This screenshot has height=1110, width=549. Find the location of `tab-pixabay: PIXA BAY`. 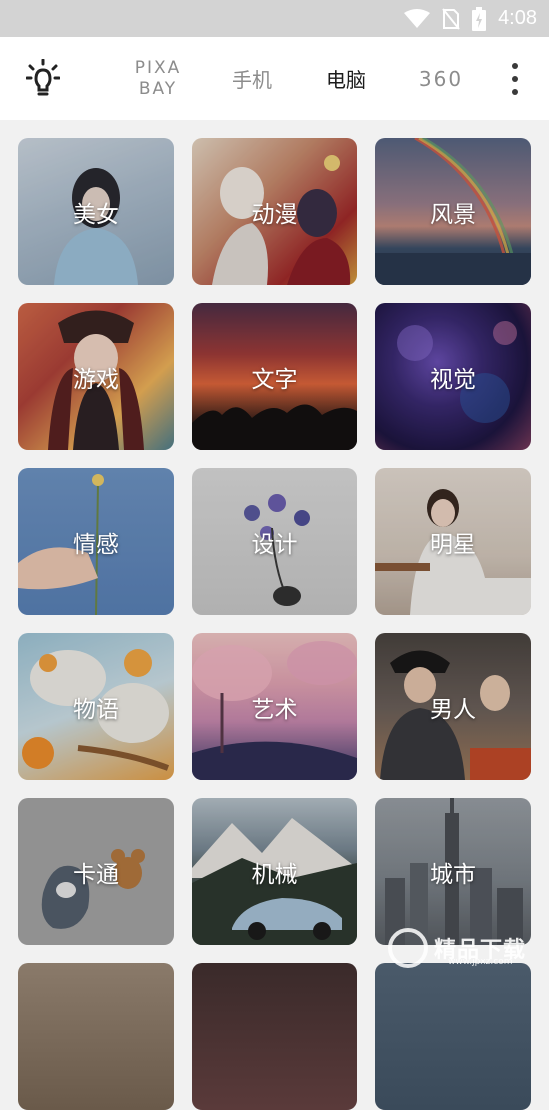

tab-pixabay: PIXA BAY is located at coordinates (158, 78).